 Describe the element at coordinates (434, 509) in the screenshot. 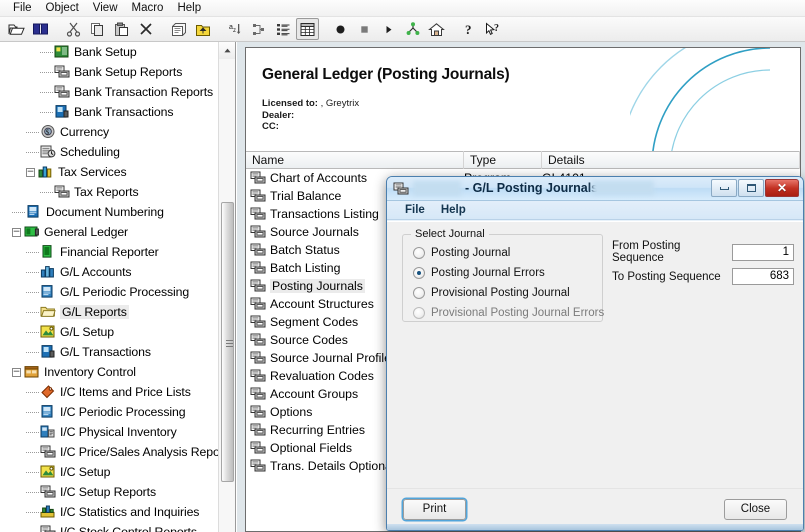

I see `print-button: Print` at that location.